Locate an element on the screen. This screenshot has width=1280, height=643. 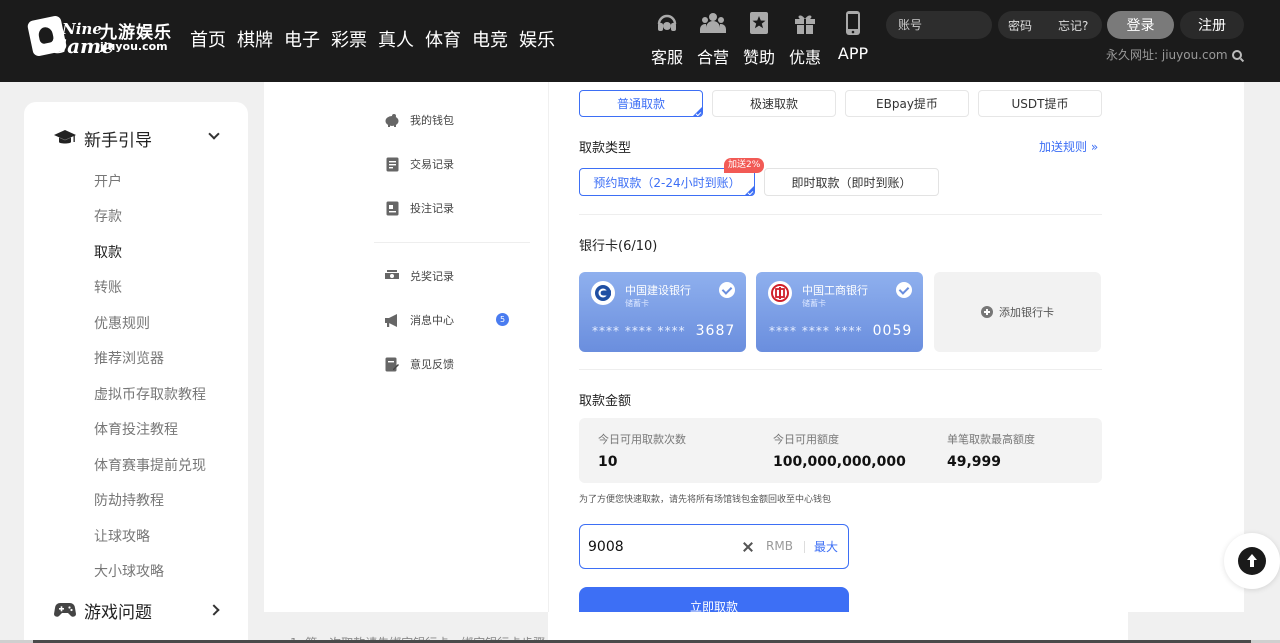
quick-app-label: APP is located at coordinates (853, 53).